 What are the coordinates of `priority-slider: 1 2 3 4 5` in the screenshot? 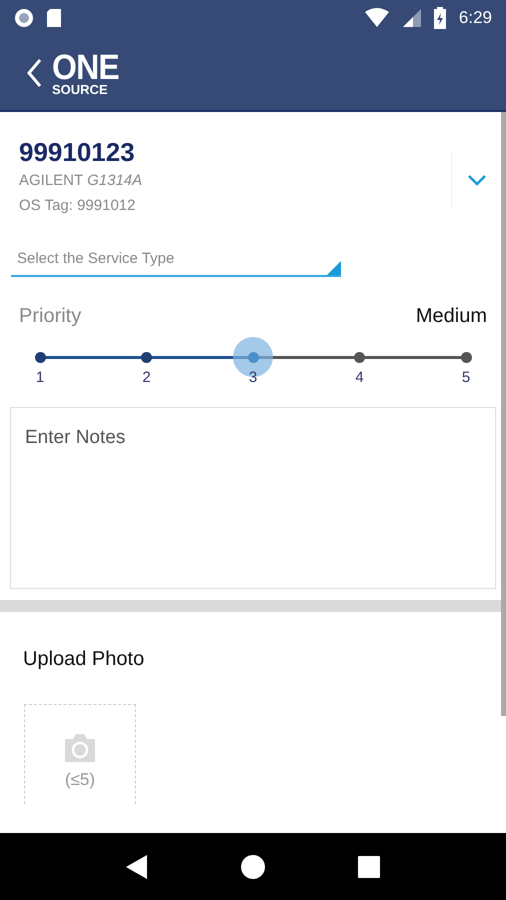 It's located at (253, 364).